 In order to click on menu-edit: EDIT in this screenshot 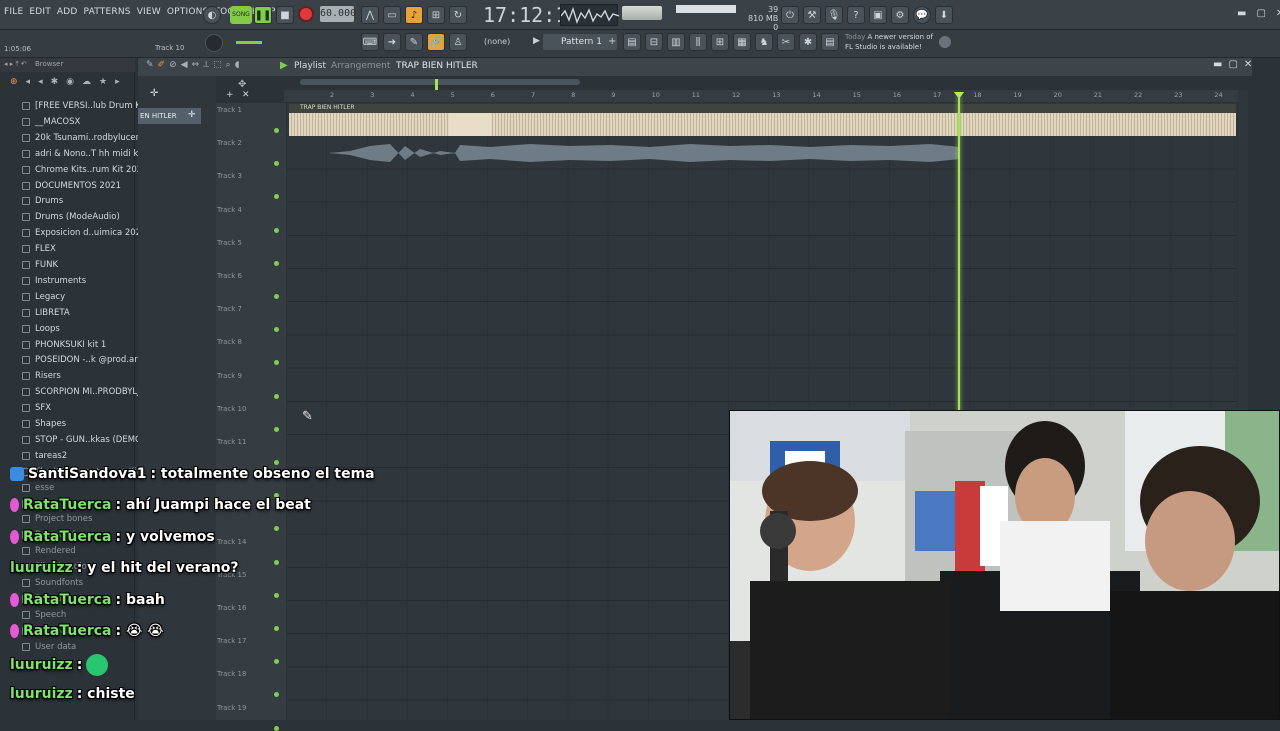, I will do `click(40, 12)`.